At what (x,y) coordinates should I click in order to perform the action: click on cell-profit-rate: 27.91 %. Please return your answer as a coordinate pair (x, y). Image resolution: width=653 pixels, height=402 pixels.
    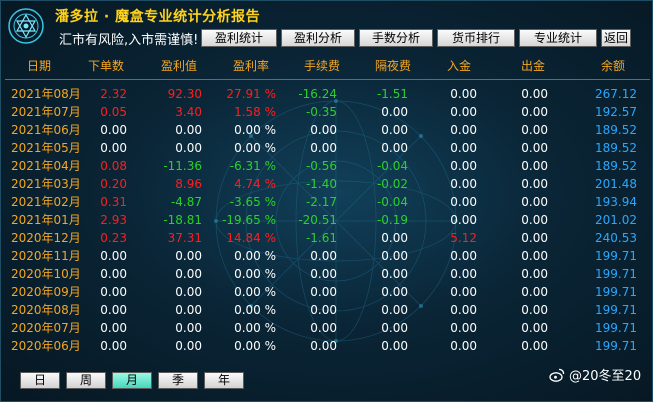
    Looking at the image, I should click on (251, 94).